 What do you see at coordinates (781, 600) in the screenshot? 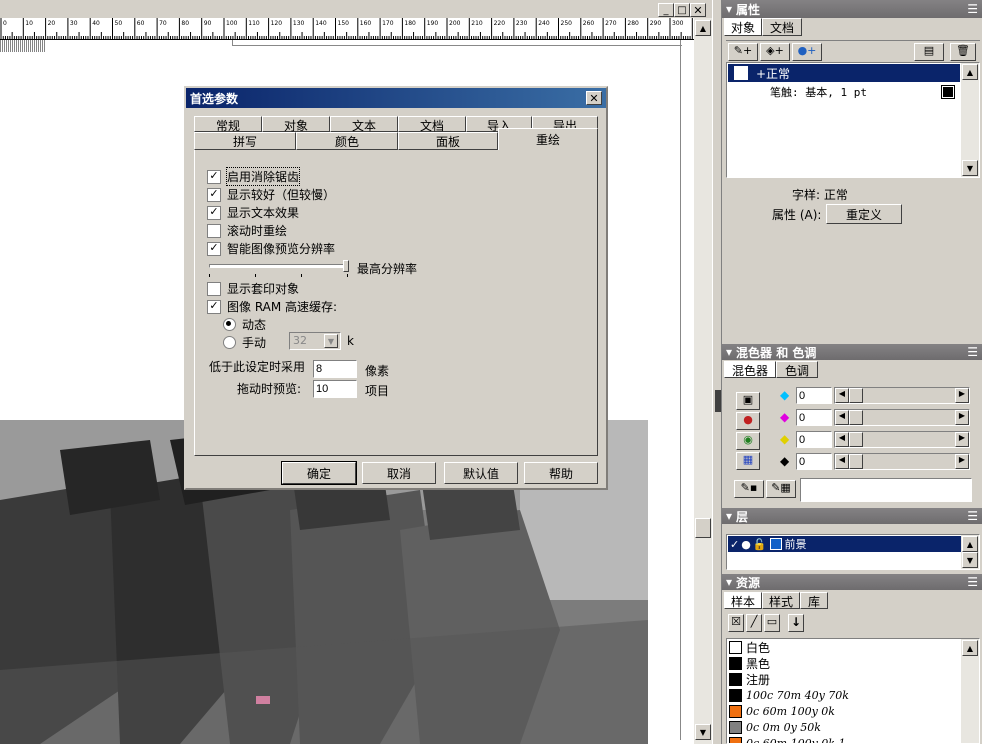
I see `assets-tab-styles: 样式` at bounding box center [781, 600].